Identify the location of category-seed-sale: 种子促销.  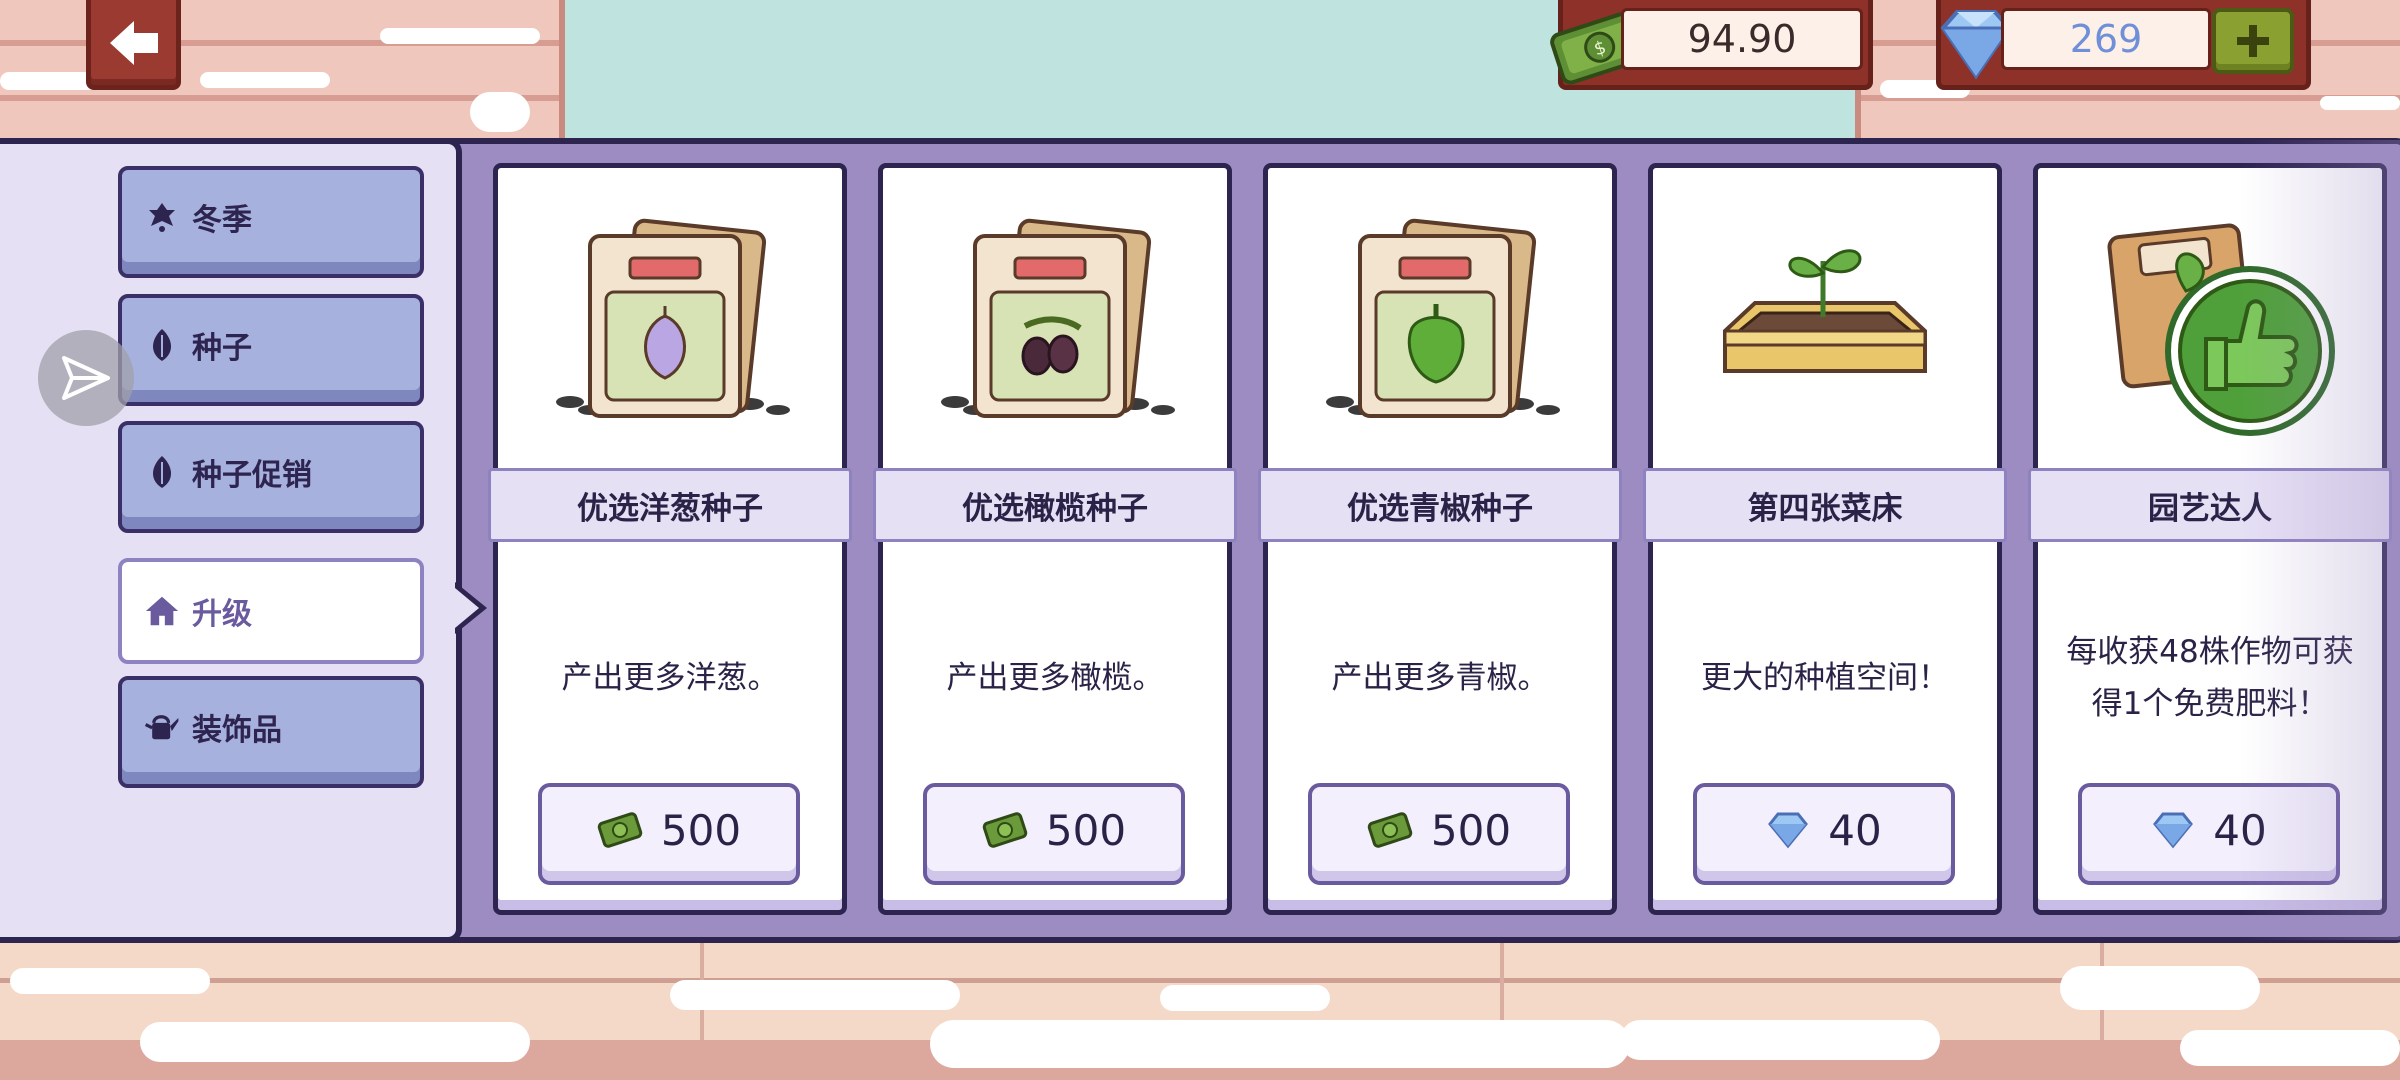
(271, 477).